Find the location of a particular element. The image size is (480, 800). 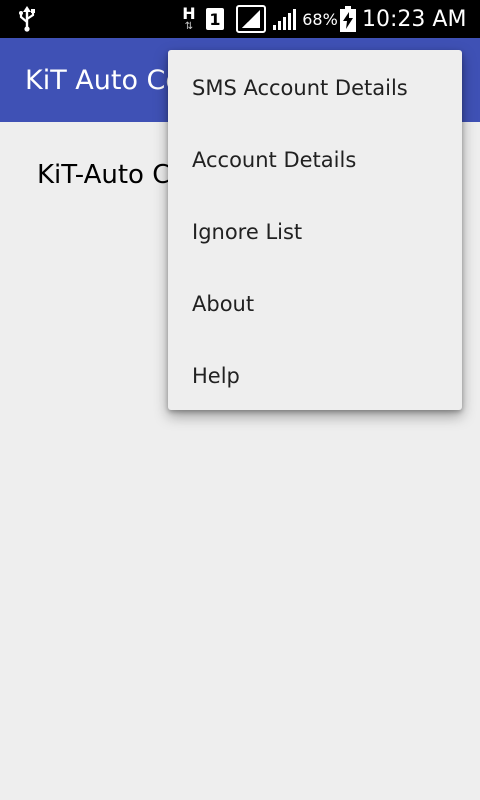

network-type-label: H is located at coordinates (189, 13).